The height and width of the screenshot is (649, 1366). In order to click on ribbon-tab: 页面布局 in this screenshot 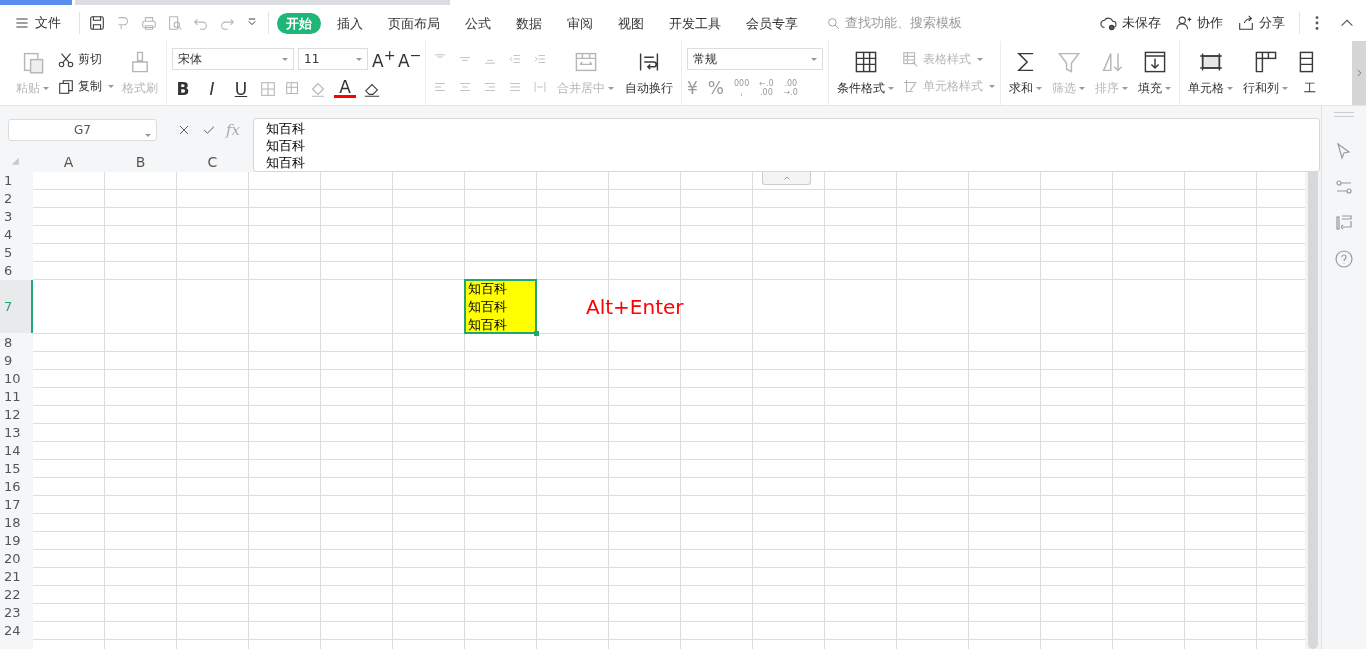, I will do `click(414, 23)`.